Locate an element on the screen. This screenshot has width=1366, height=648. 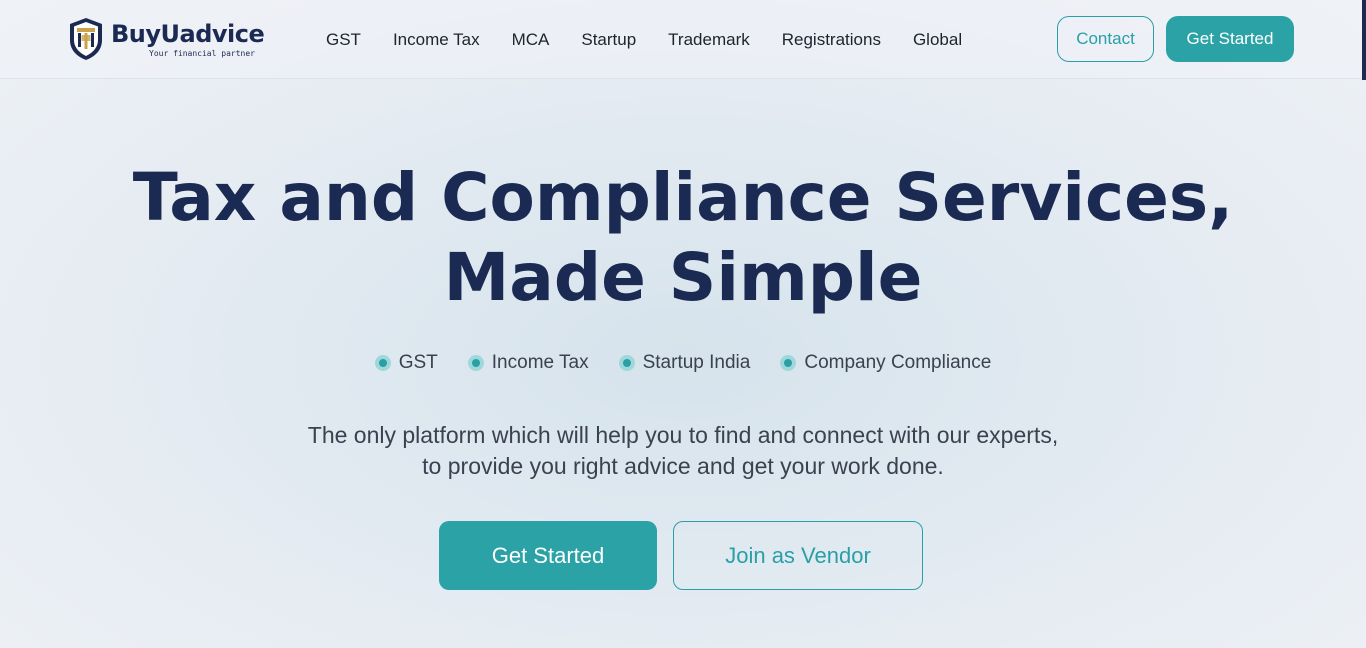
nav-item-global: Global is located at coordinates (937, 40).